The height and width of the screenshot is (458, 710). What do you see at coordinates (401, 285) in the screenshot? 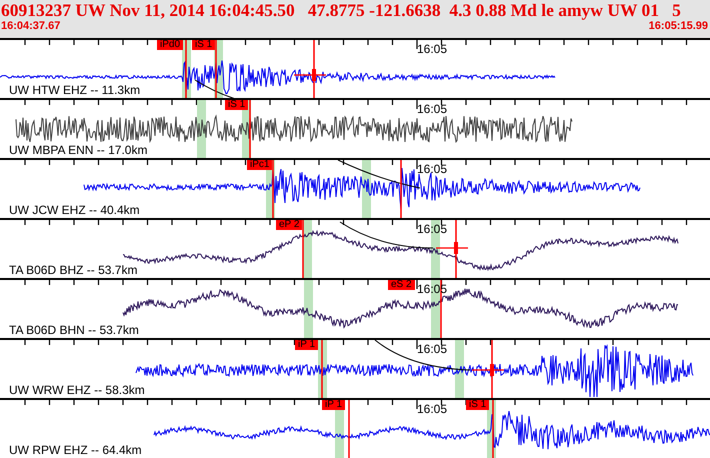
I see `pick-tag: eS 2` at bounding box center [401, 285].